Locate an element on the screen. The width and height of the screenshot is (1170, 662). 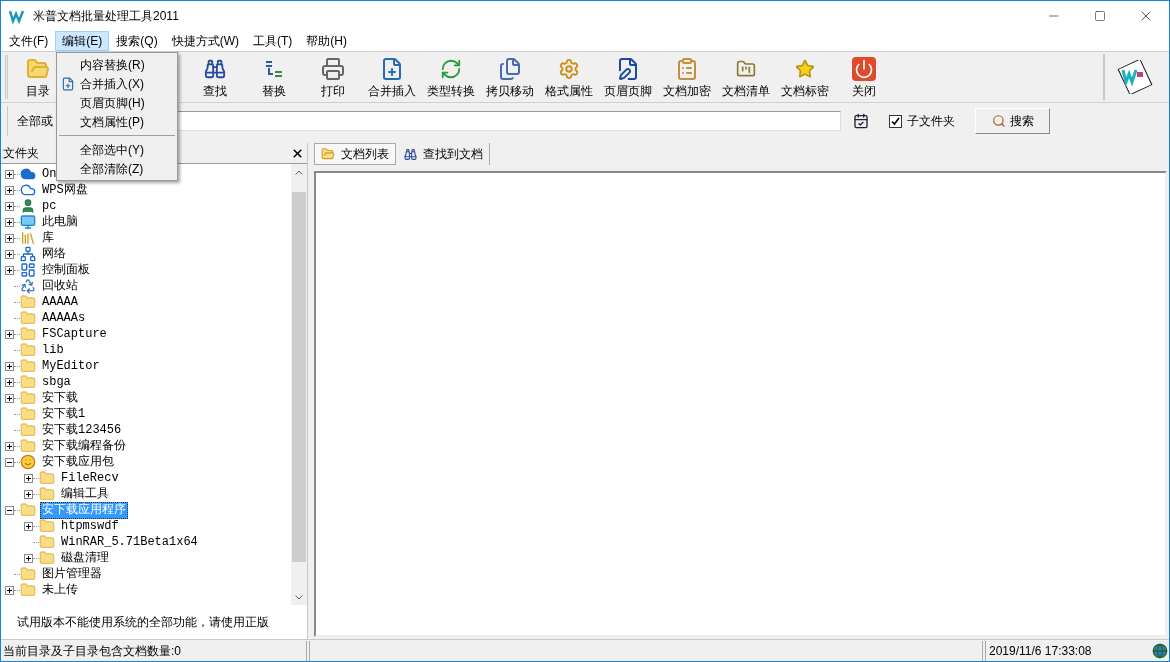
toolbar-button: 文档标密 is located at coordinates (804, 77).